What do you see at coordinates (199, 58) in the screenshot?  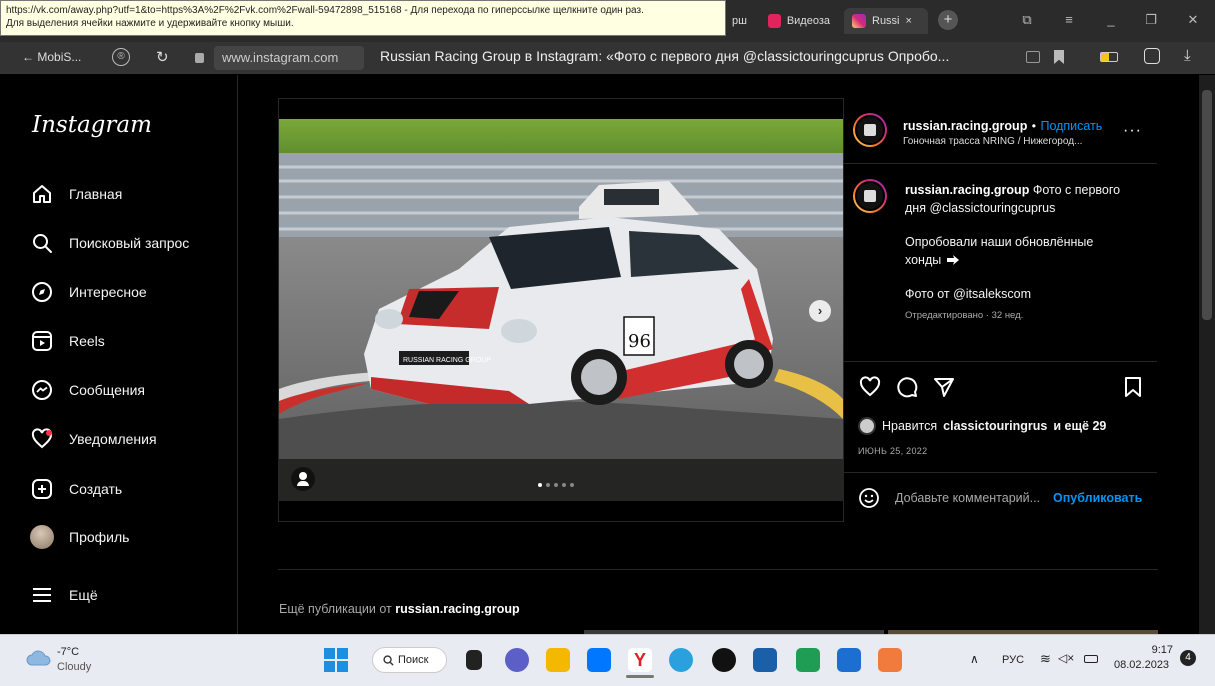 I see `lock-icon` at bounding box center [199, 58].